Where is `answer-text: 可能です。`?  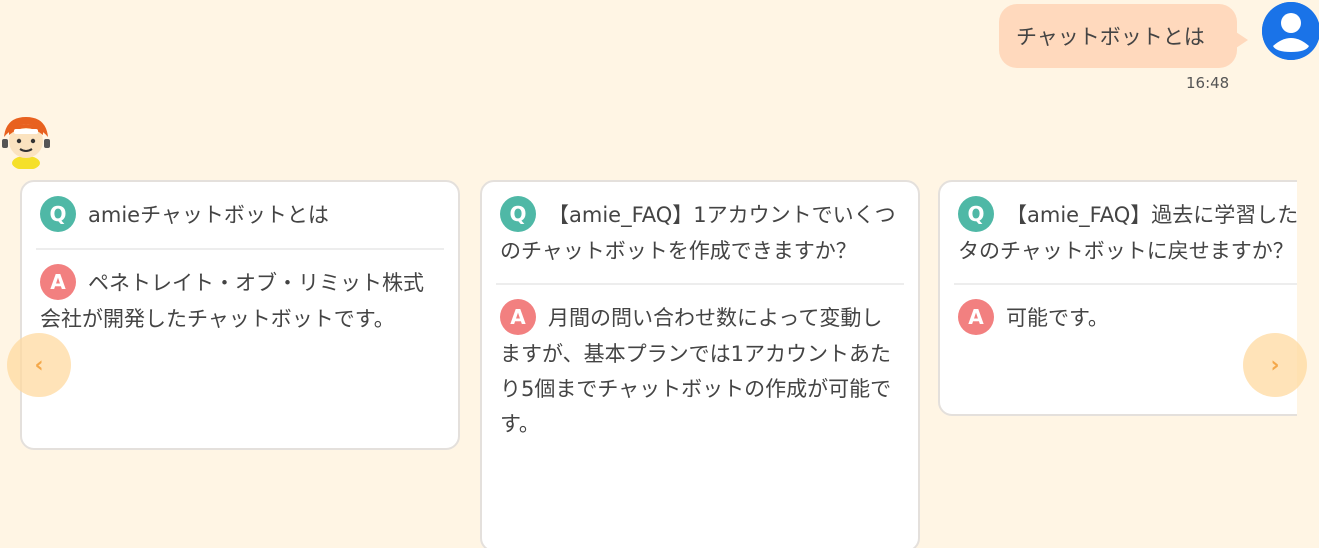
answer-text: 可能です。 is located at coordinates (1057, 318).